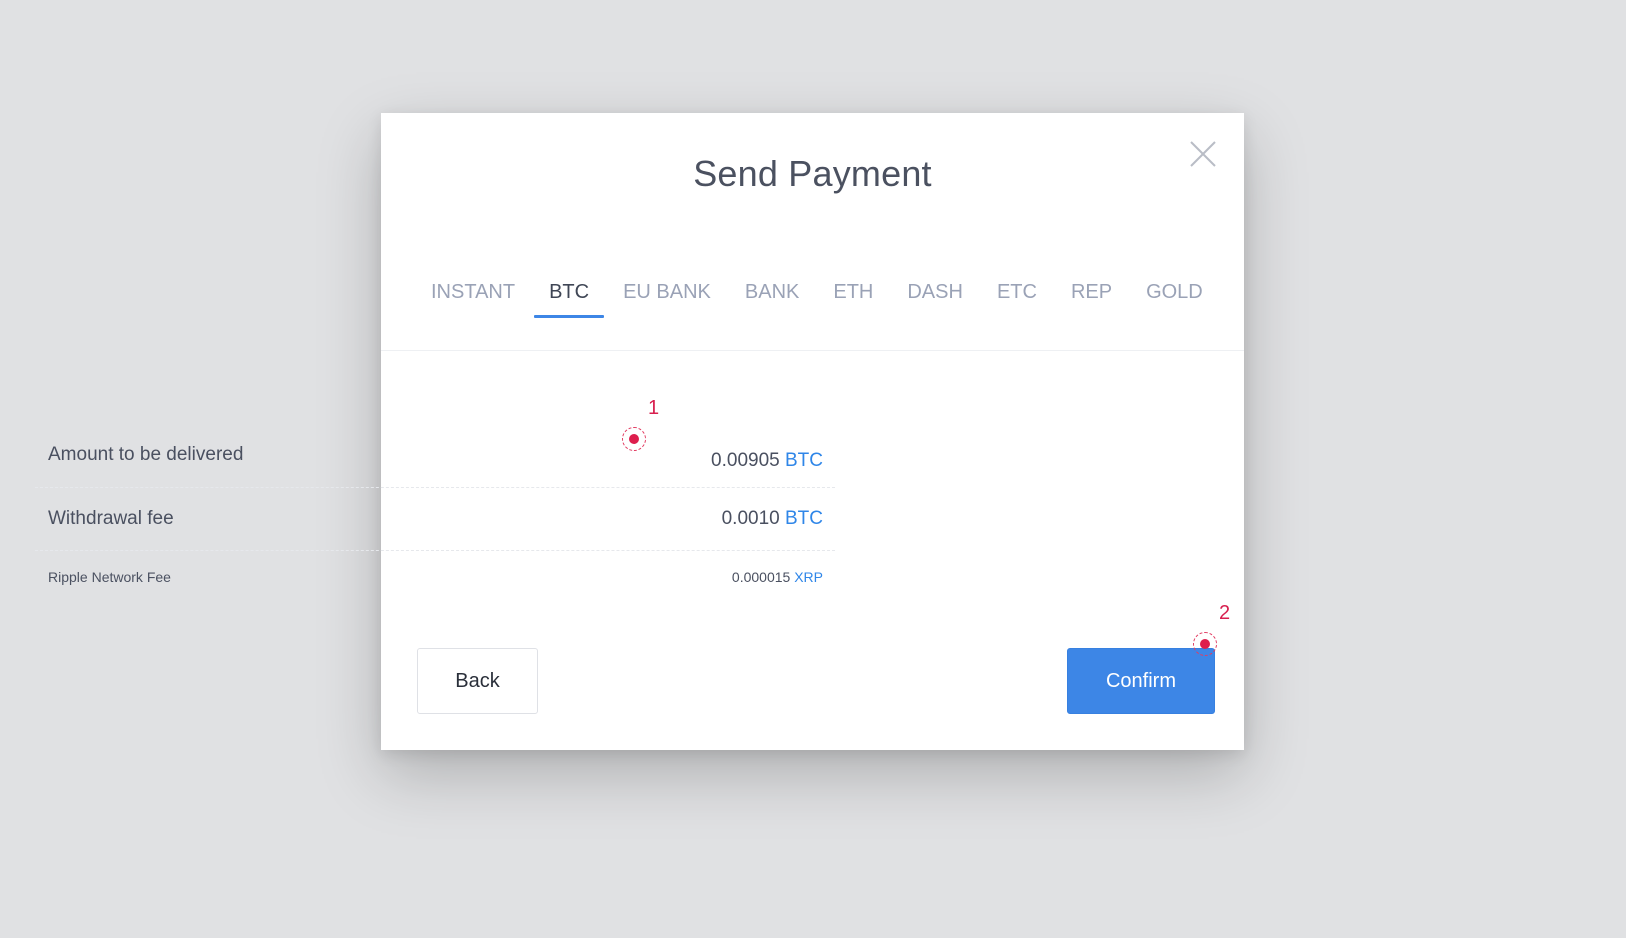 Image resolution: width=1626 pixels, height=938 pixels. I want to click on tab-bank: BANK, so click(772, 302).